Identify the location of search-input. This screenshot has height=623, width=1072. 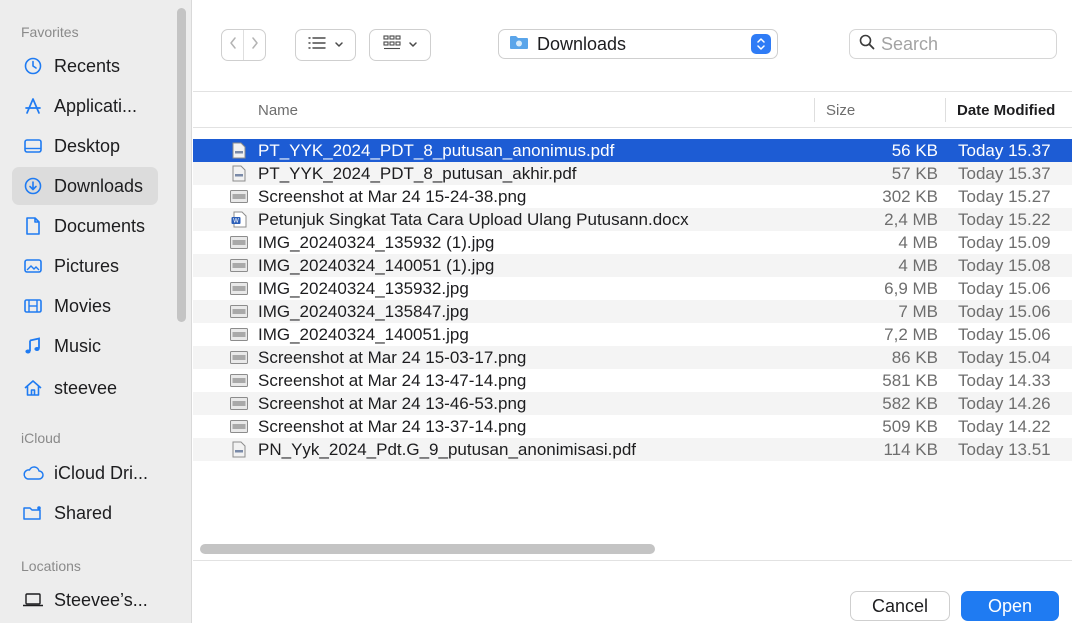
(961, 44).